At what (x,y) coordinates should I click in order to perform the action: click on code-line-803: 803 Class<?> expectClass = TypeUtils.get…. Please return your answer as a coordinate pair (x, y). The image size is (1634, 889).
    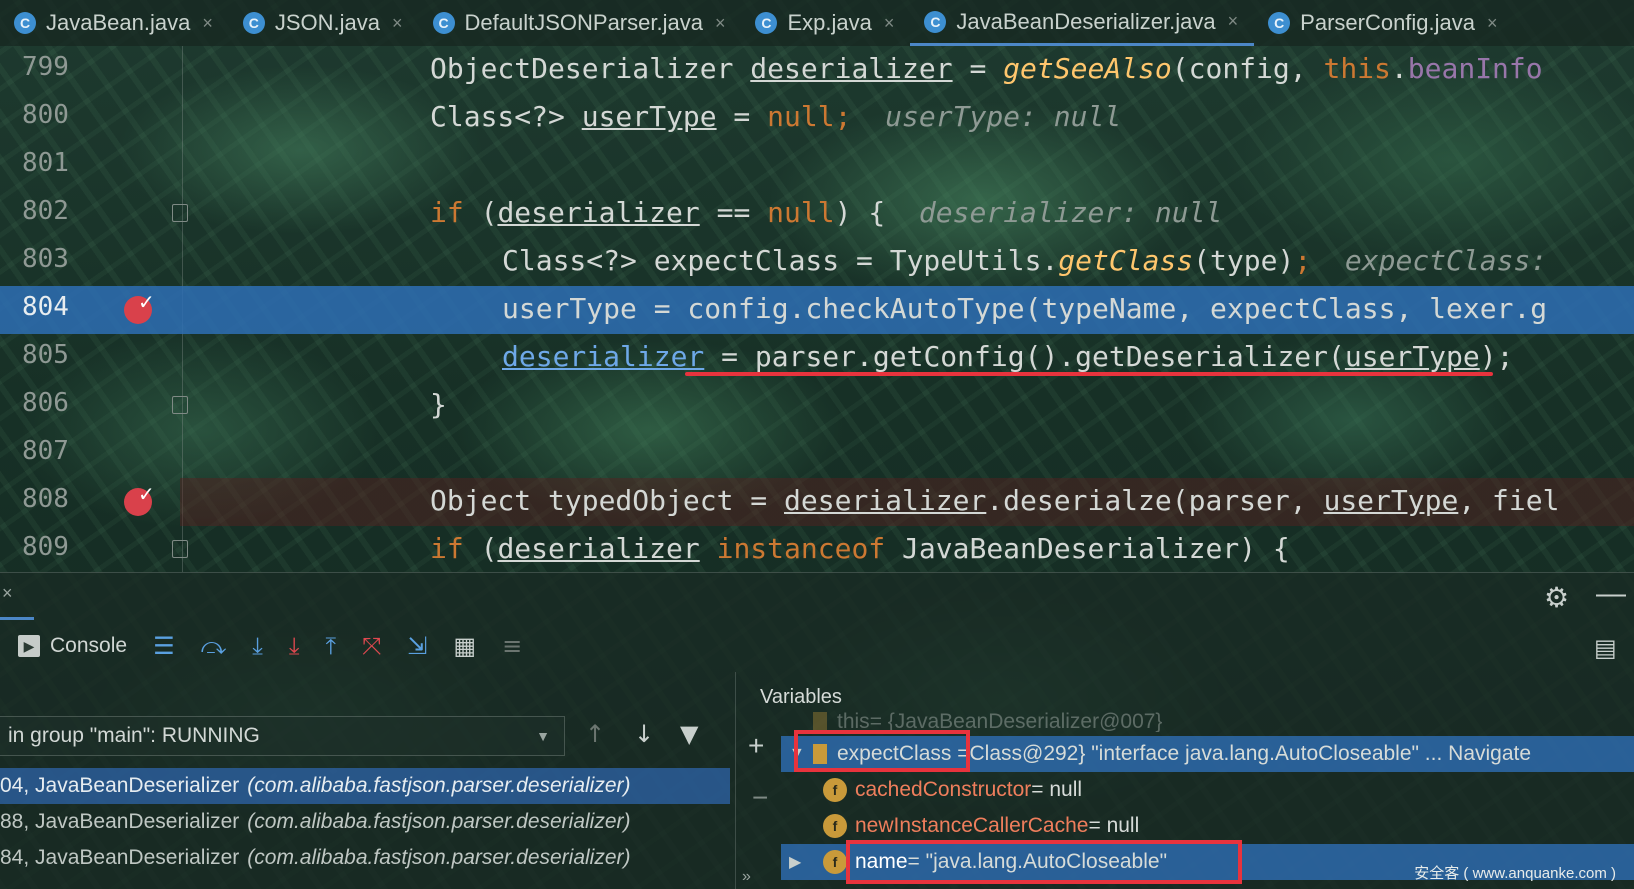
    Looking at the image, I should click on (817, 262).